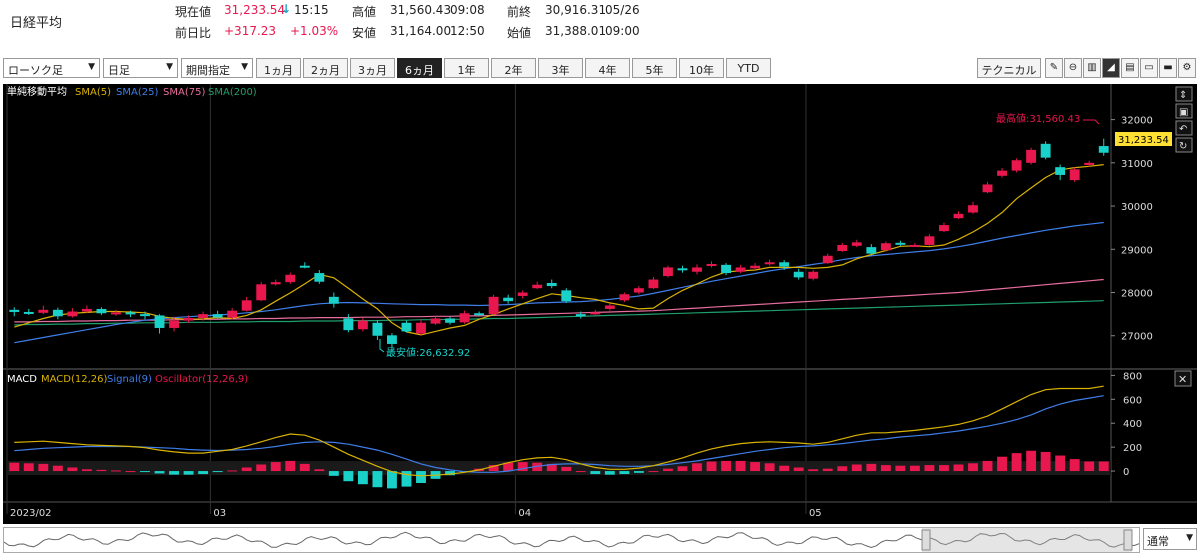  I want to click on folder-open-icon: ▭, so click(1149, 68).